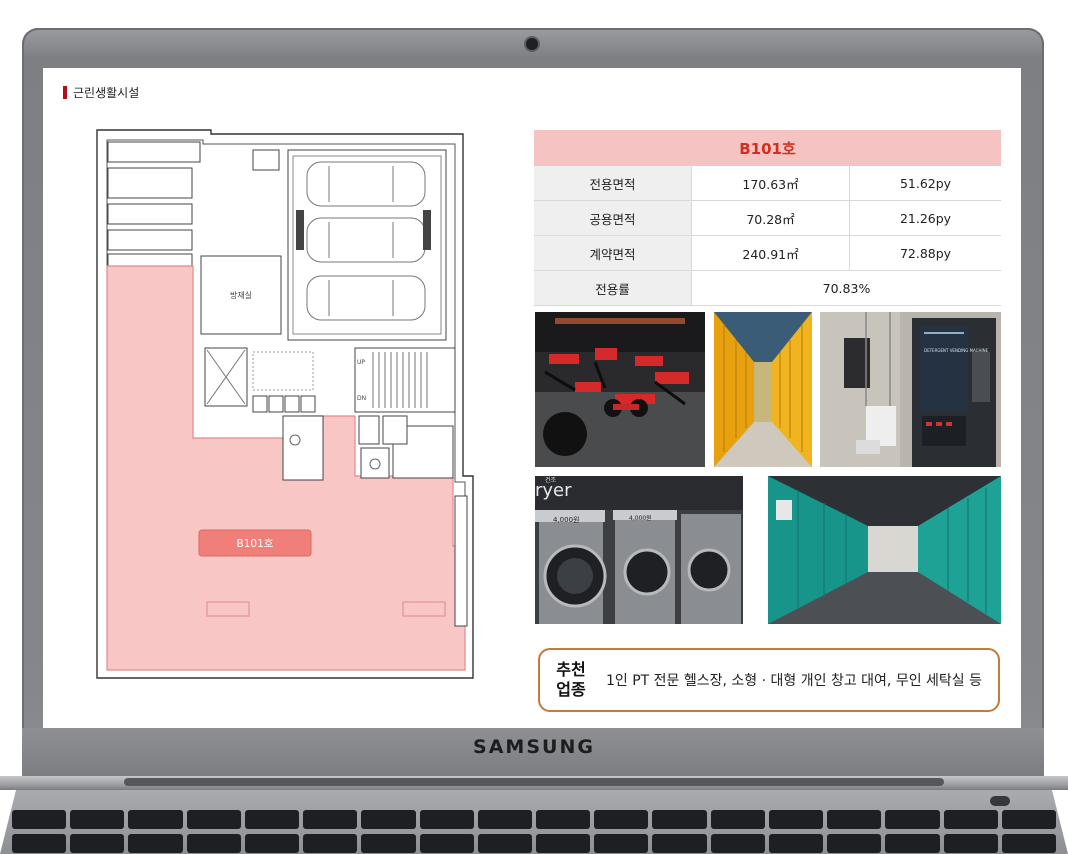  Describe the element at coordinates (361, 362) in the screenshot. I see `stair-up-label: UP` at that location.